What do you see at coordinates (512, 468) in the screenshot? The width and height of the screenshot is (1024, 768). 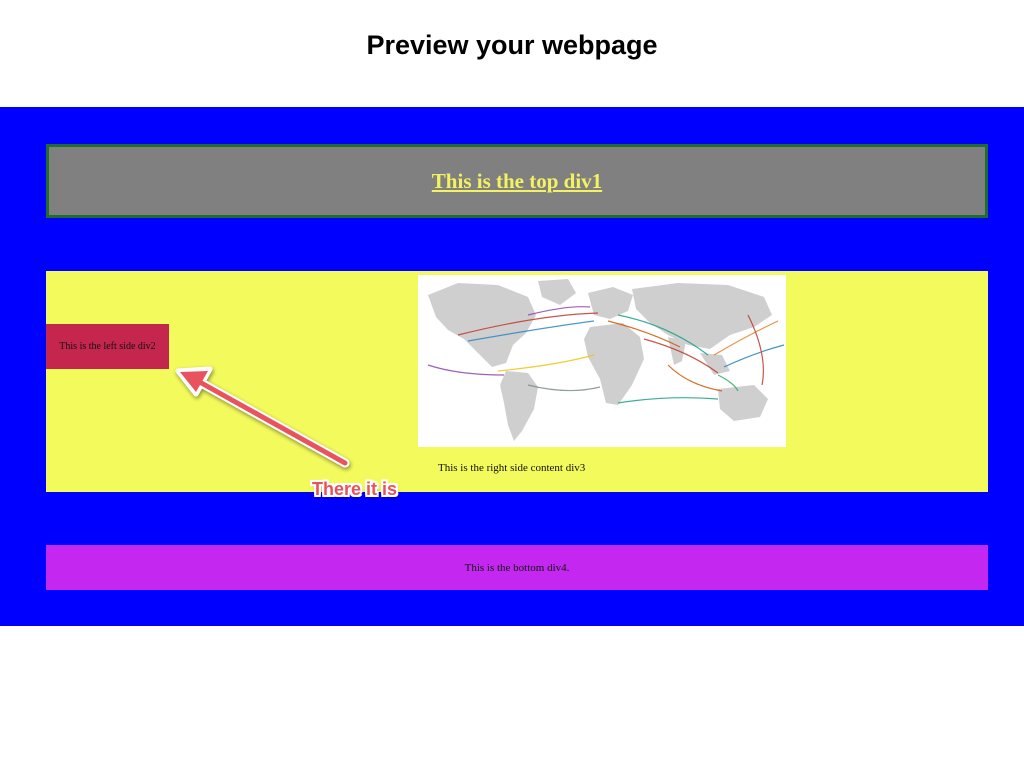 I see `right-div3-text: This is the right side content div3` at bounding box center [512, 468].